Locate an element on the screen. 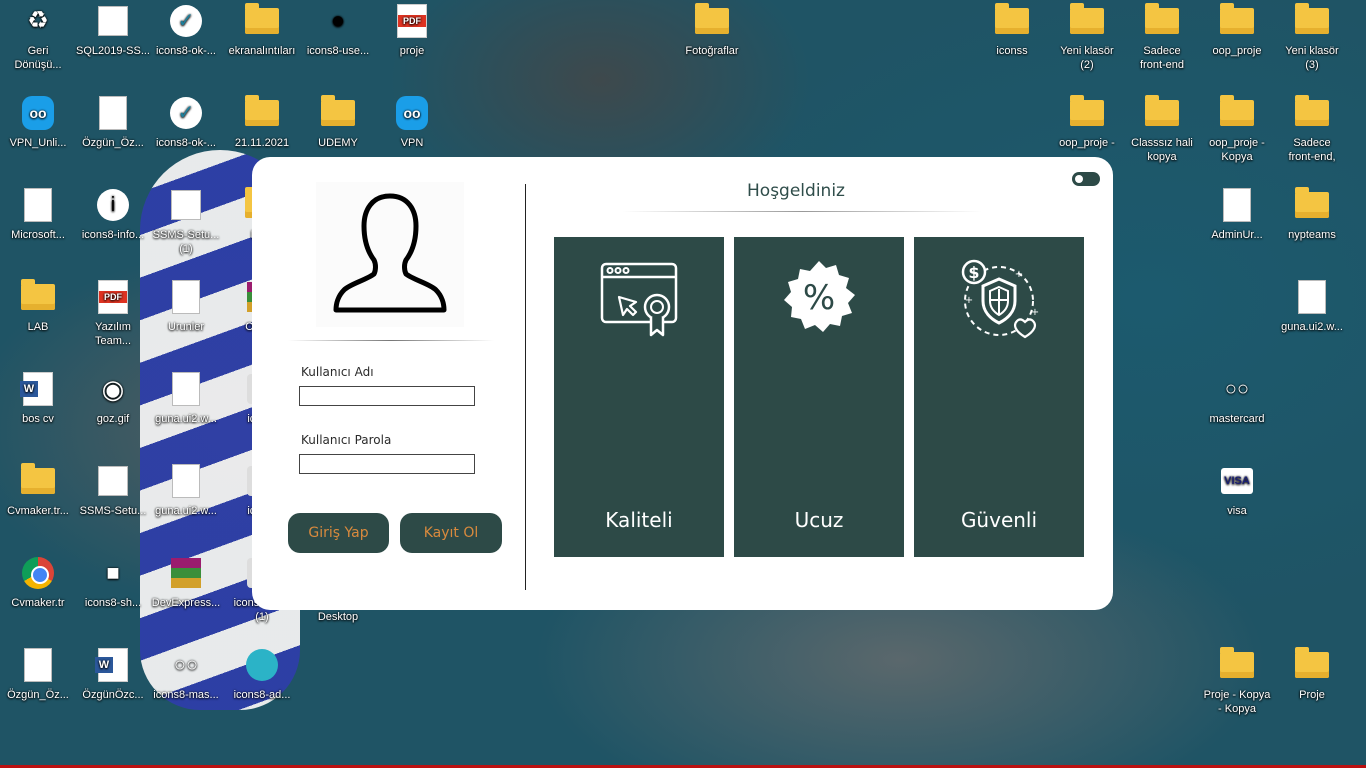 This screenshot has height=768, width=1366. register-button: Kayıt Ol is located at coordinates (451, 533).